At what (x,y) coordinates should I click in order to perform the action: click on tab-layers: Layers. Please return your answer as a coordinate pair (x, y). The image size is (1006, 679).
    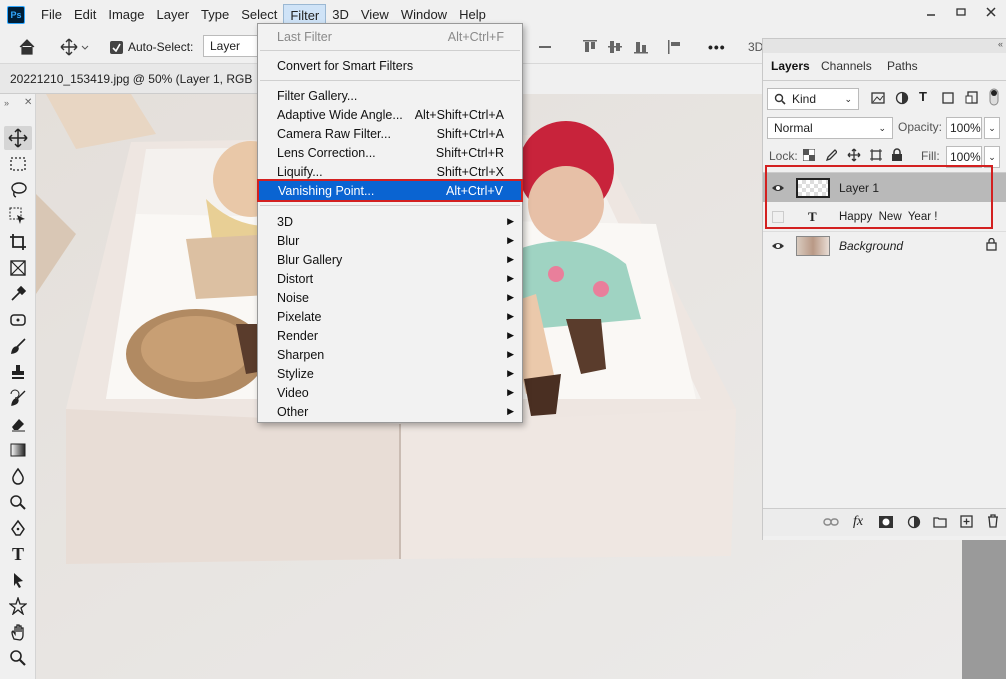
    Looking at the image, I should click on (790, 66).